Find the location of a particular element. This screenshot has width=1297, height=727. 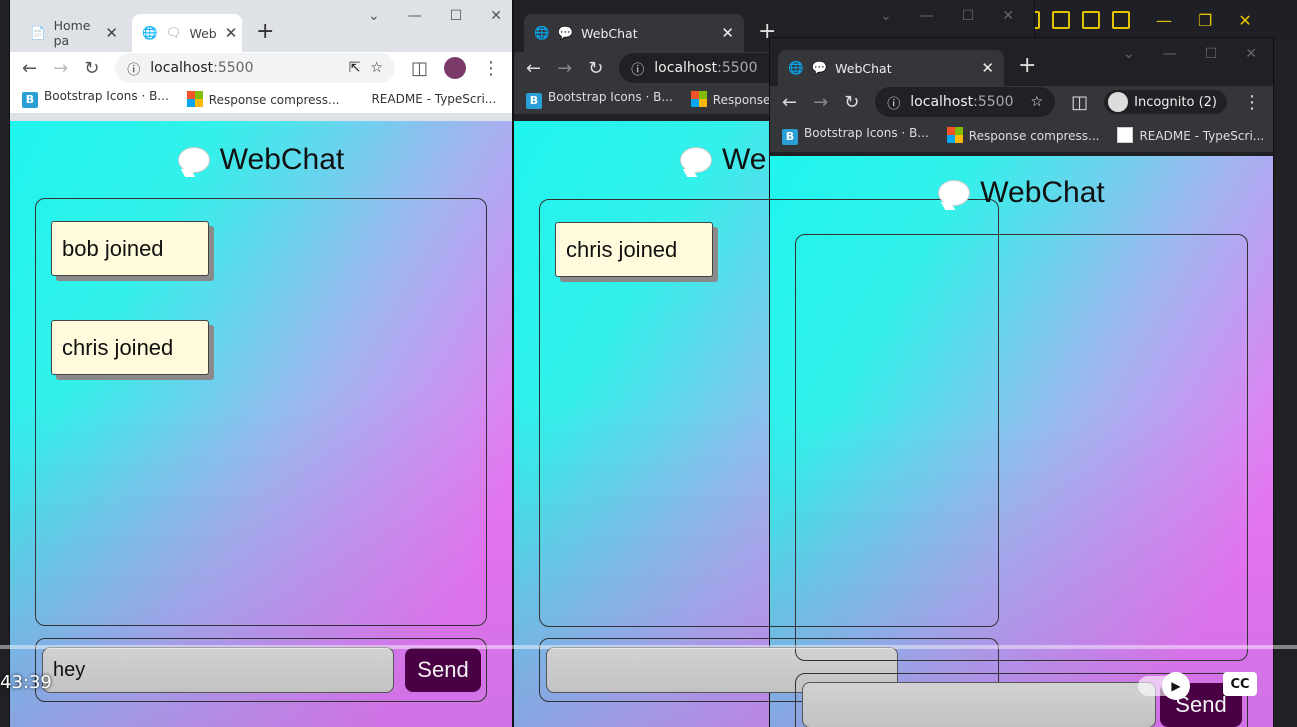

message-text: chris joined is located at coordinates (622, 249).